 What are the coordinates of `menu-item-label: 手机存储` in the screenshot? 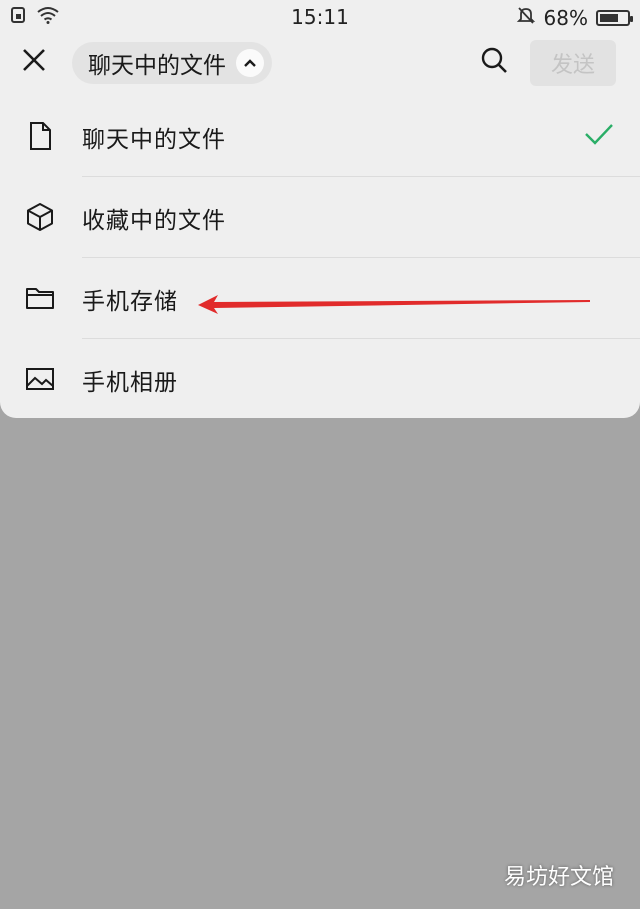 It's located at (130, 302).